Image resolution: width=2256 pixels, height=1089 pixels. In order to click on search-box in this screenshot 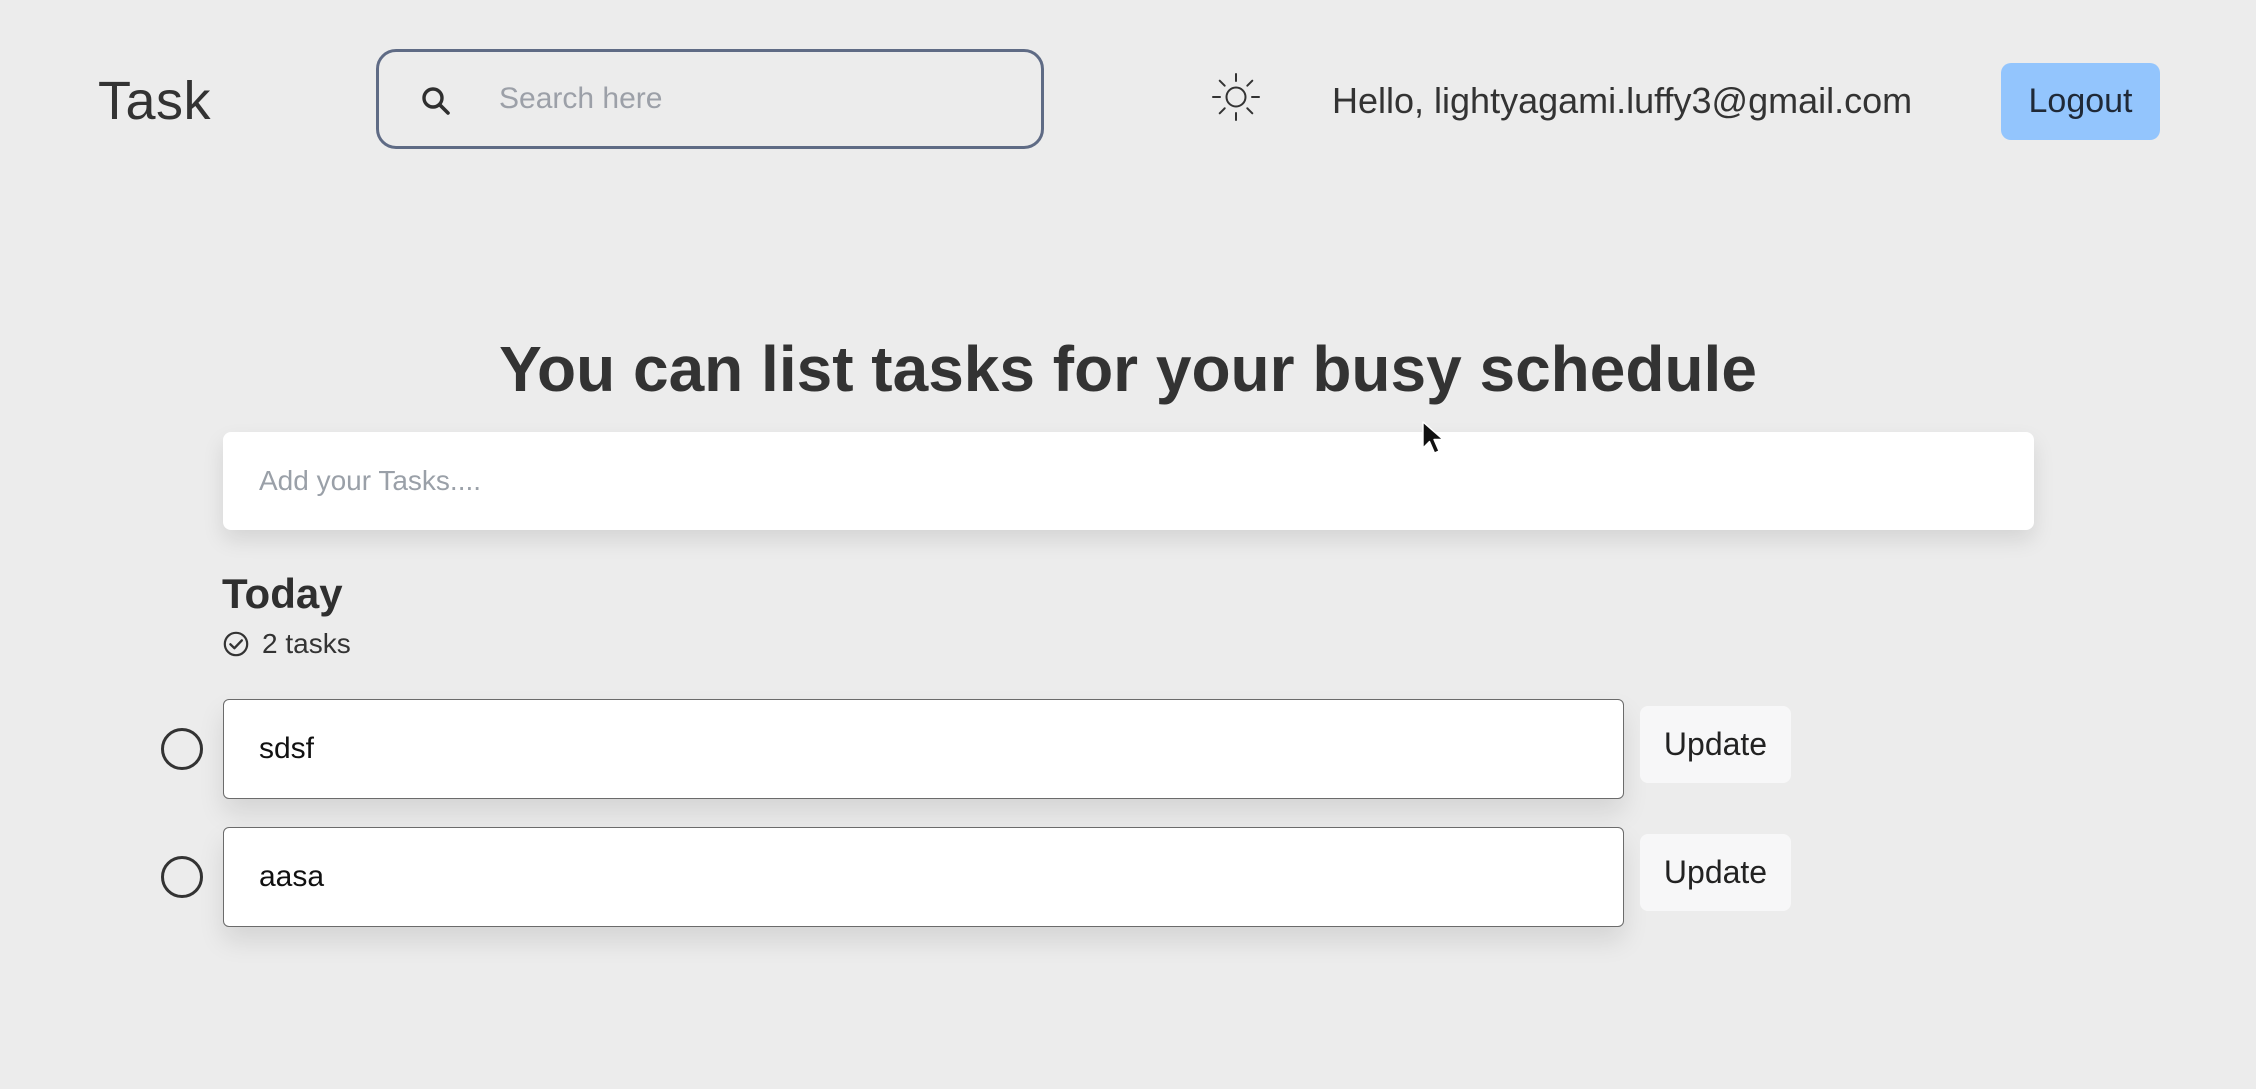, I will do `click(710, 99)`.